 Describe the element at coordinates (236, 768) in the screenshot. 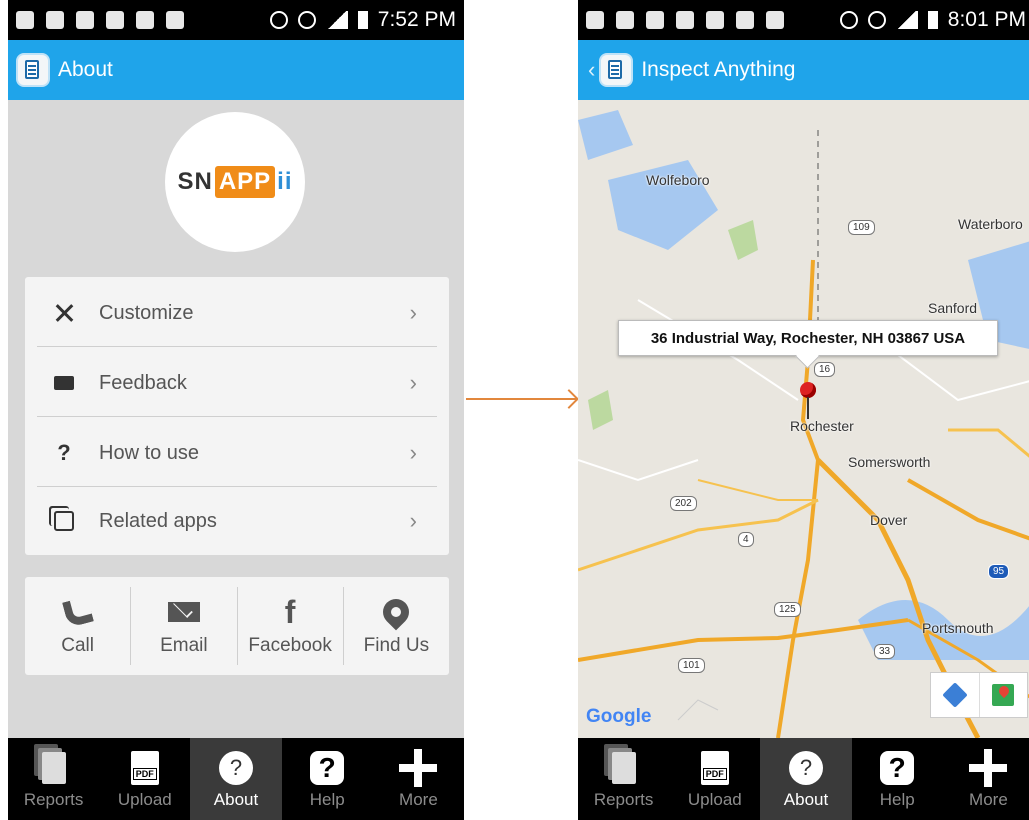

I see `about-icon: ?` at that location.